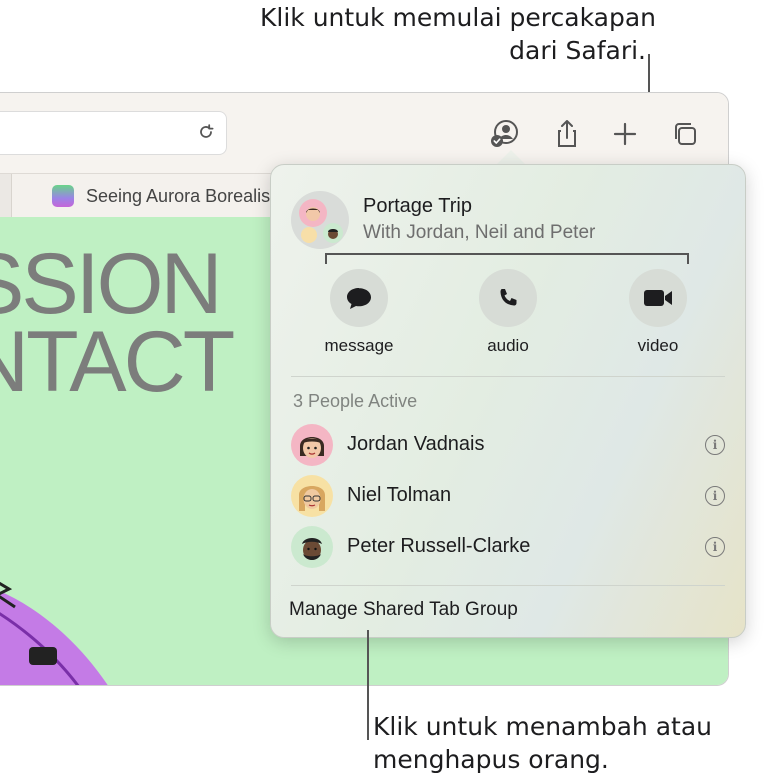 Image resolution: width=779 pixels, height=782 pixels. I want to click on person-row-jordan: Jordan Vadnais i, so click(508, 446).